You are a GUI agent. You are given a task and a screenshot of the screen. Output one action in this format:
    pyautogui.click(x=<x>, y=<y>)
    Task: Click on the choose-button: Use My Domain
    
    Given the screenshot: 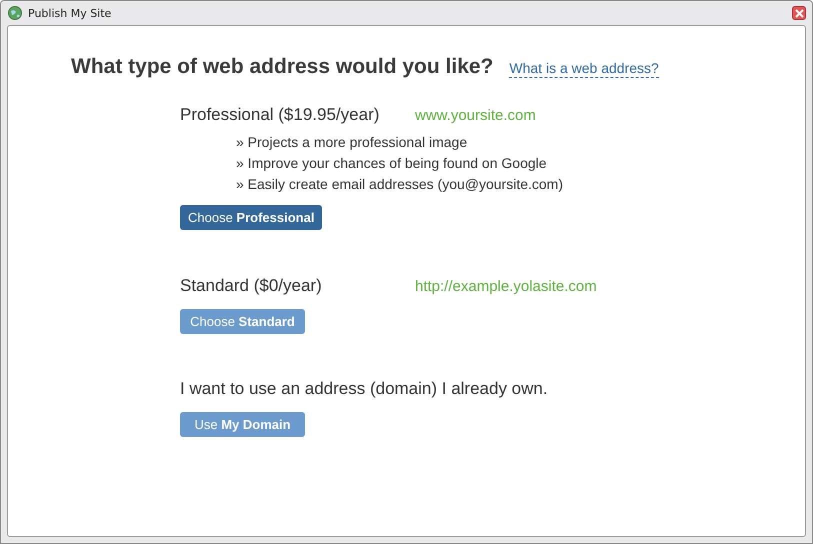 What is the action you would take?
    pyautogui.click(x=242, y=424)
    